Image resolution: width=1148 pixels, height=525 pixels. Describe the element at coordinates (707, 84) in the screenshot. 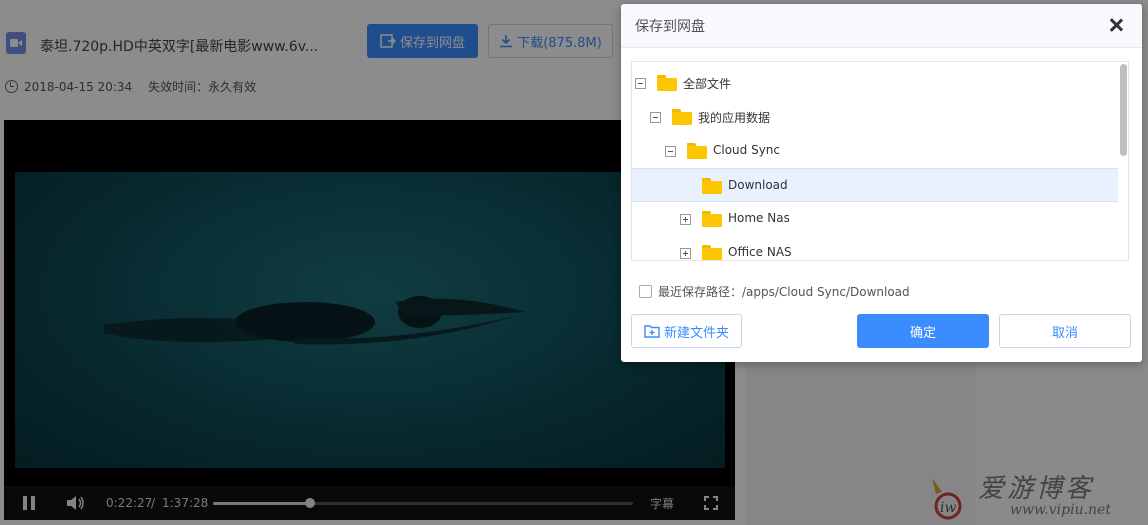

I see `tree-node-label: 全部文件` at that location.